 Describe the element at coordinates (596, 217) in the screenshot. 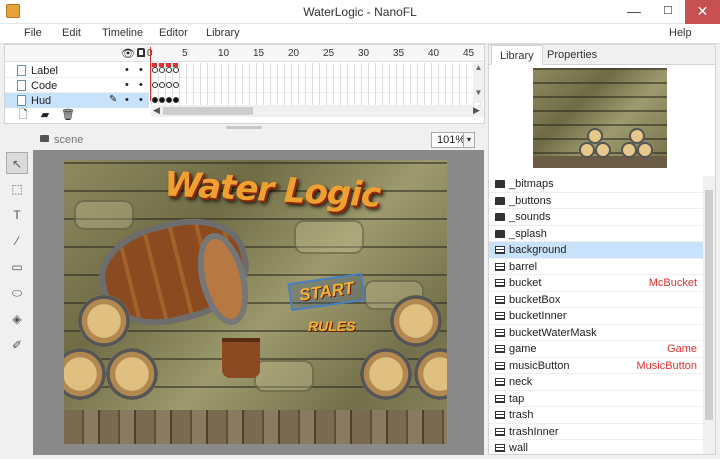

I see `library-item: _sounds` at that location.